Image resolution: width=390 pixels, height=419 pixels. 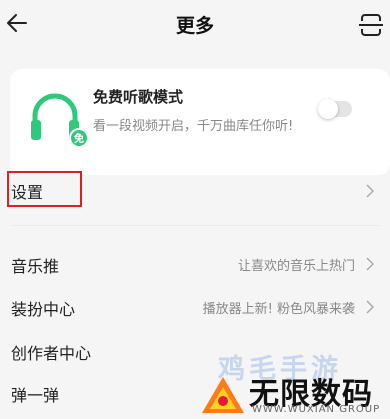 I want to click on top-bar: 更多, so click(x=195, y=25).